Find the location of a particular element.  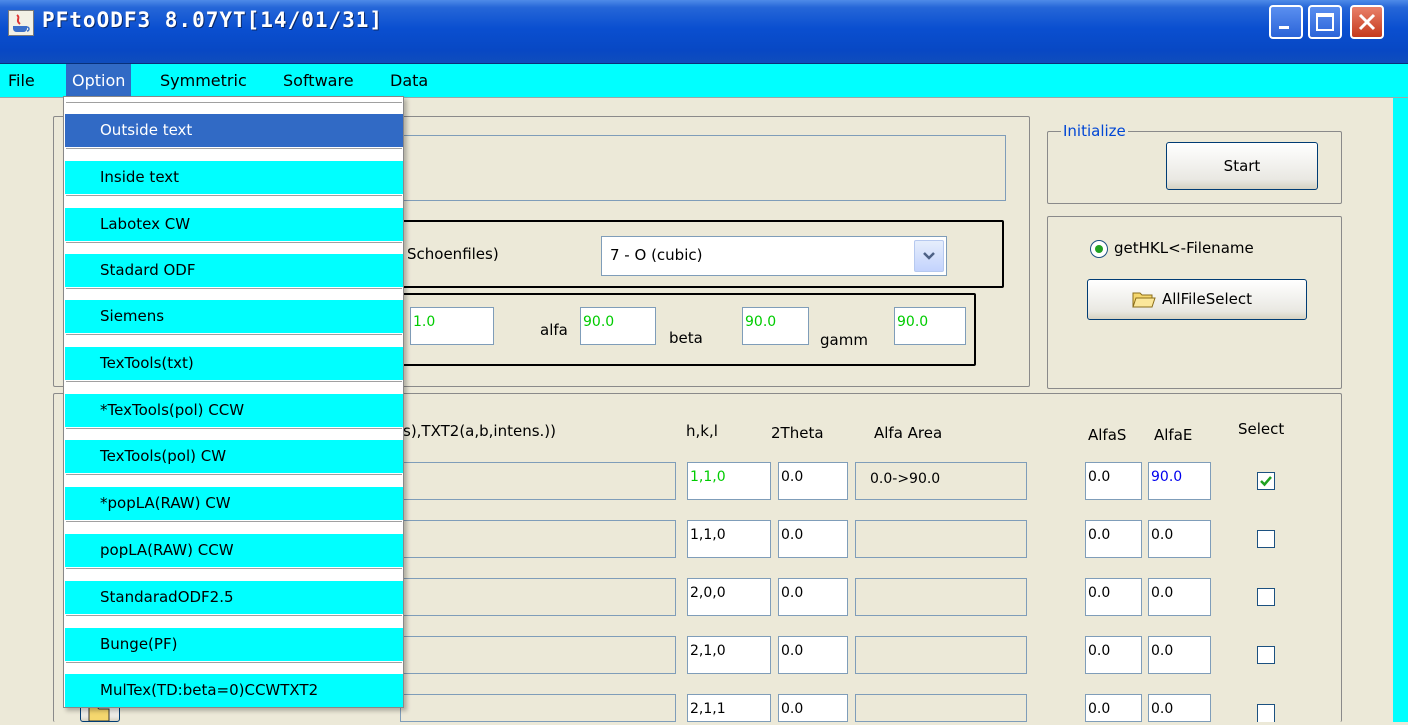

close-button is located at coordinates (1367, 22).